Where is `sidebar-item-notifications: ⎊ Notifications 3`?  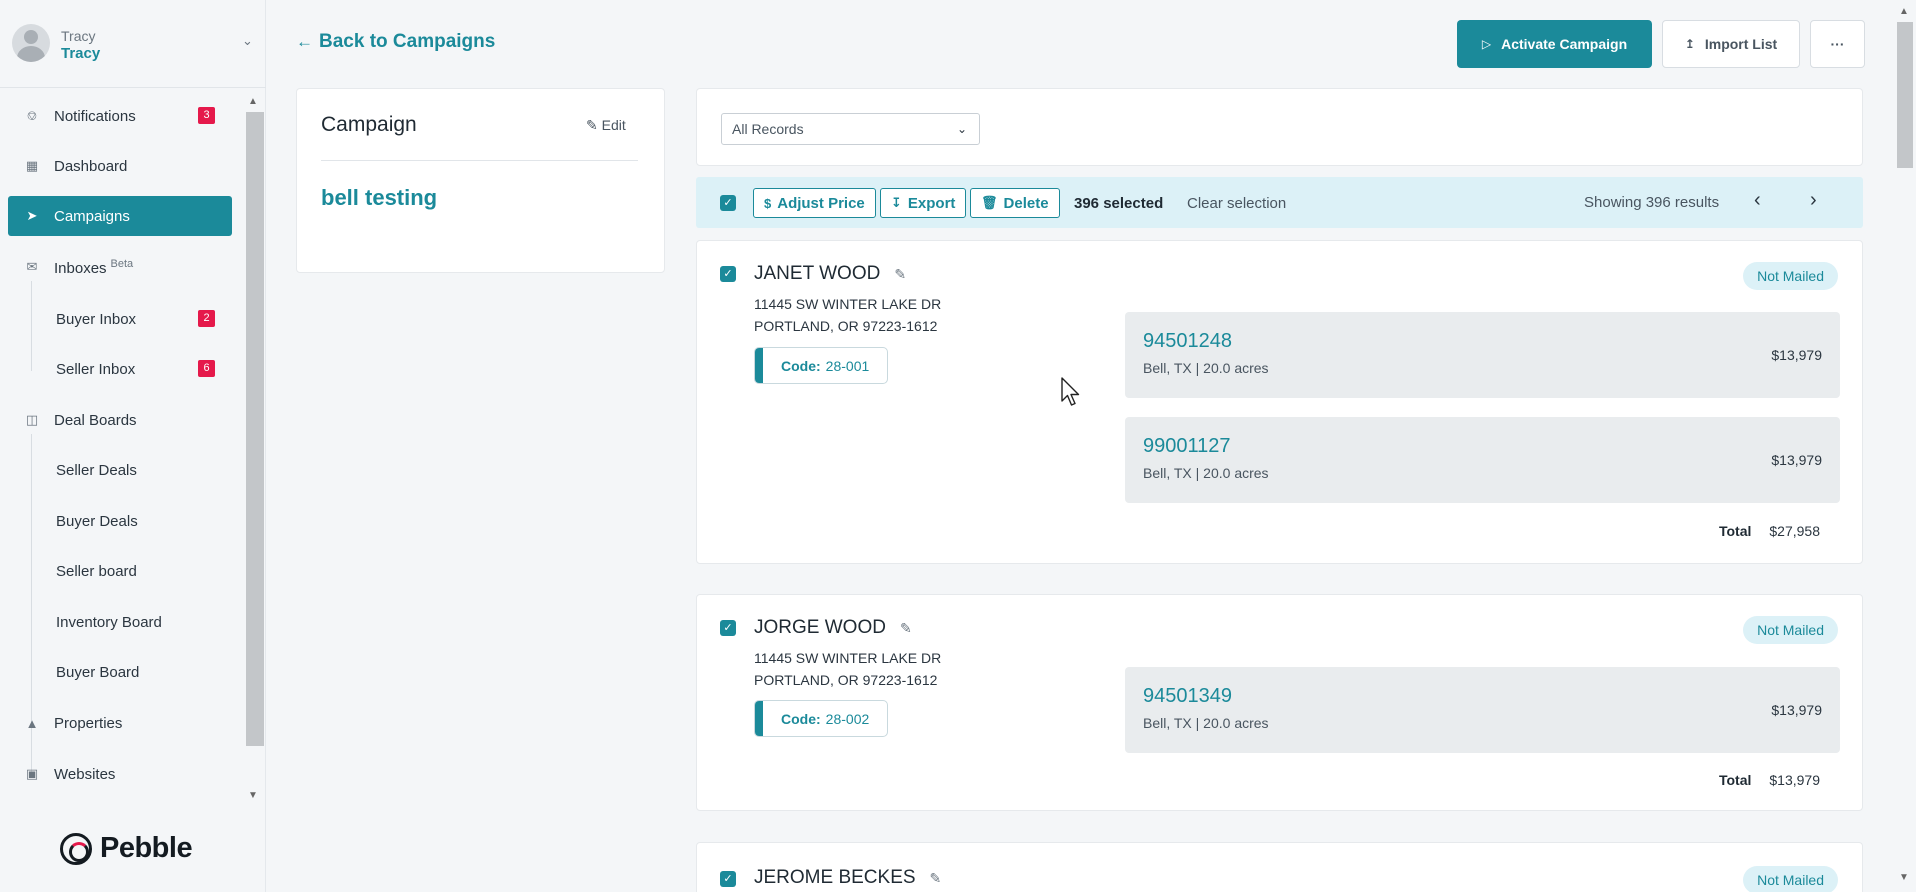
sidebar-item-notifications: ⎊ Notifications 3 is located at coordinates (120, 116).